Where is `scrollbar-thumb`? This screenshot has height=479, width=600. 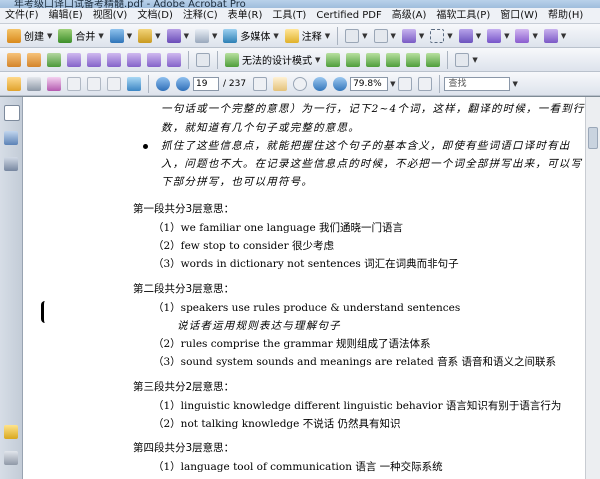 scrollbar-thumb is located at coordinates (593, 138).